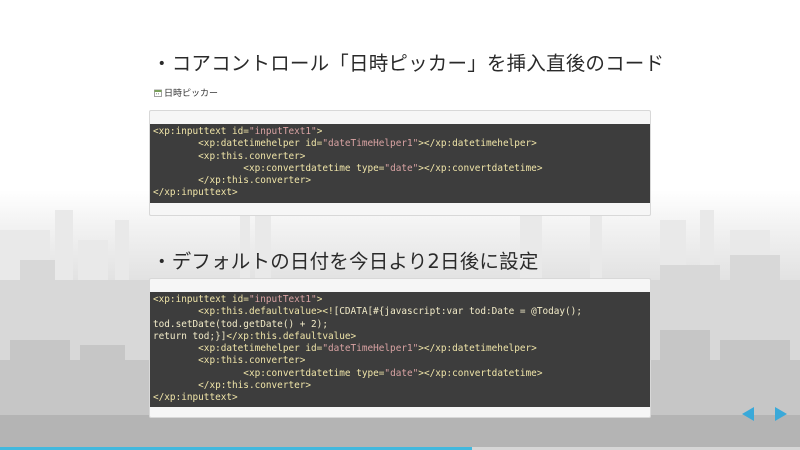 Image resolution: width=800 pixels, height=450 pixels. What do you see at coordinates (408, 63) in the screenshot?
I see `heading-inserted-code: ・コアコントロール「日時ピッカー」を挿入直後のコード` at bounding box center [408, 63].